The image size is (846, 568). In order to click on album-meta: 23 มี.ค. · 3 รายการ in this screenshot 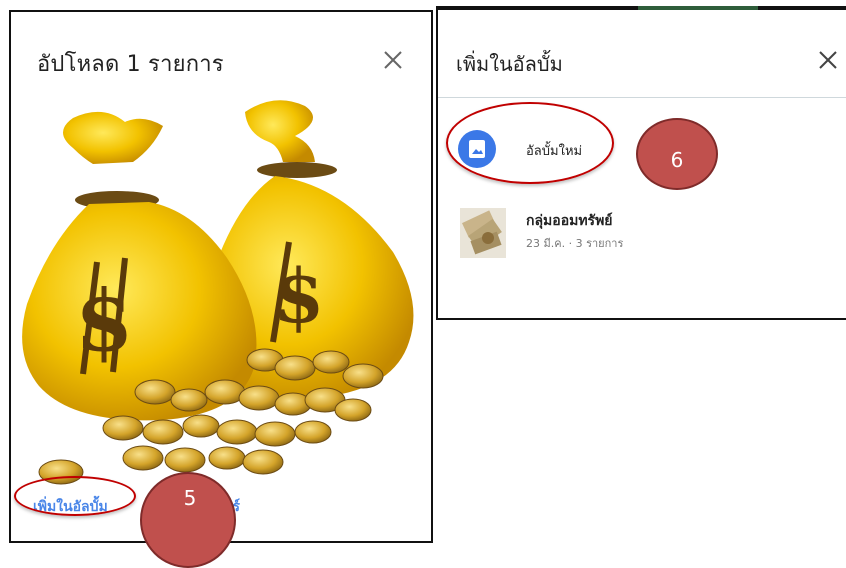, I will do `click(575, 243)`.